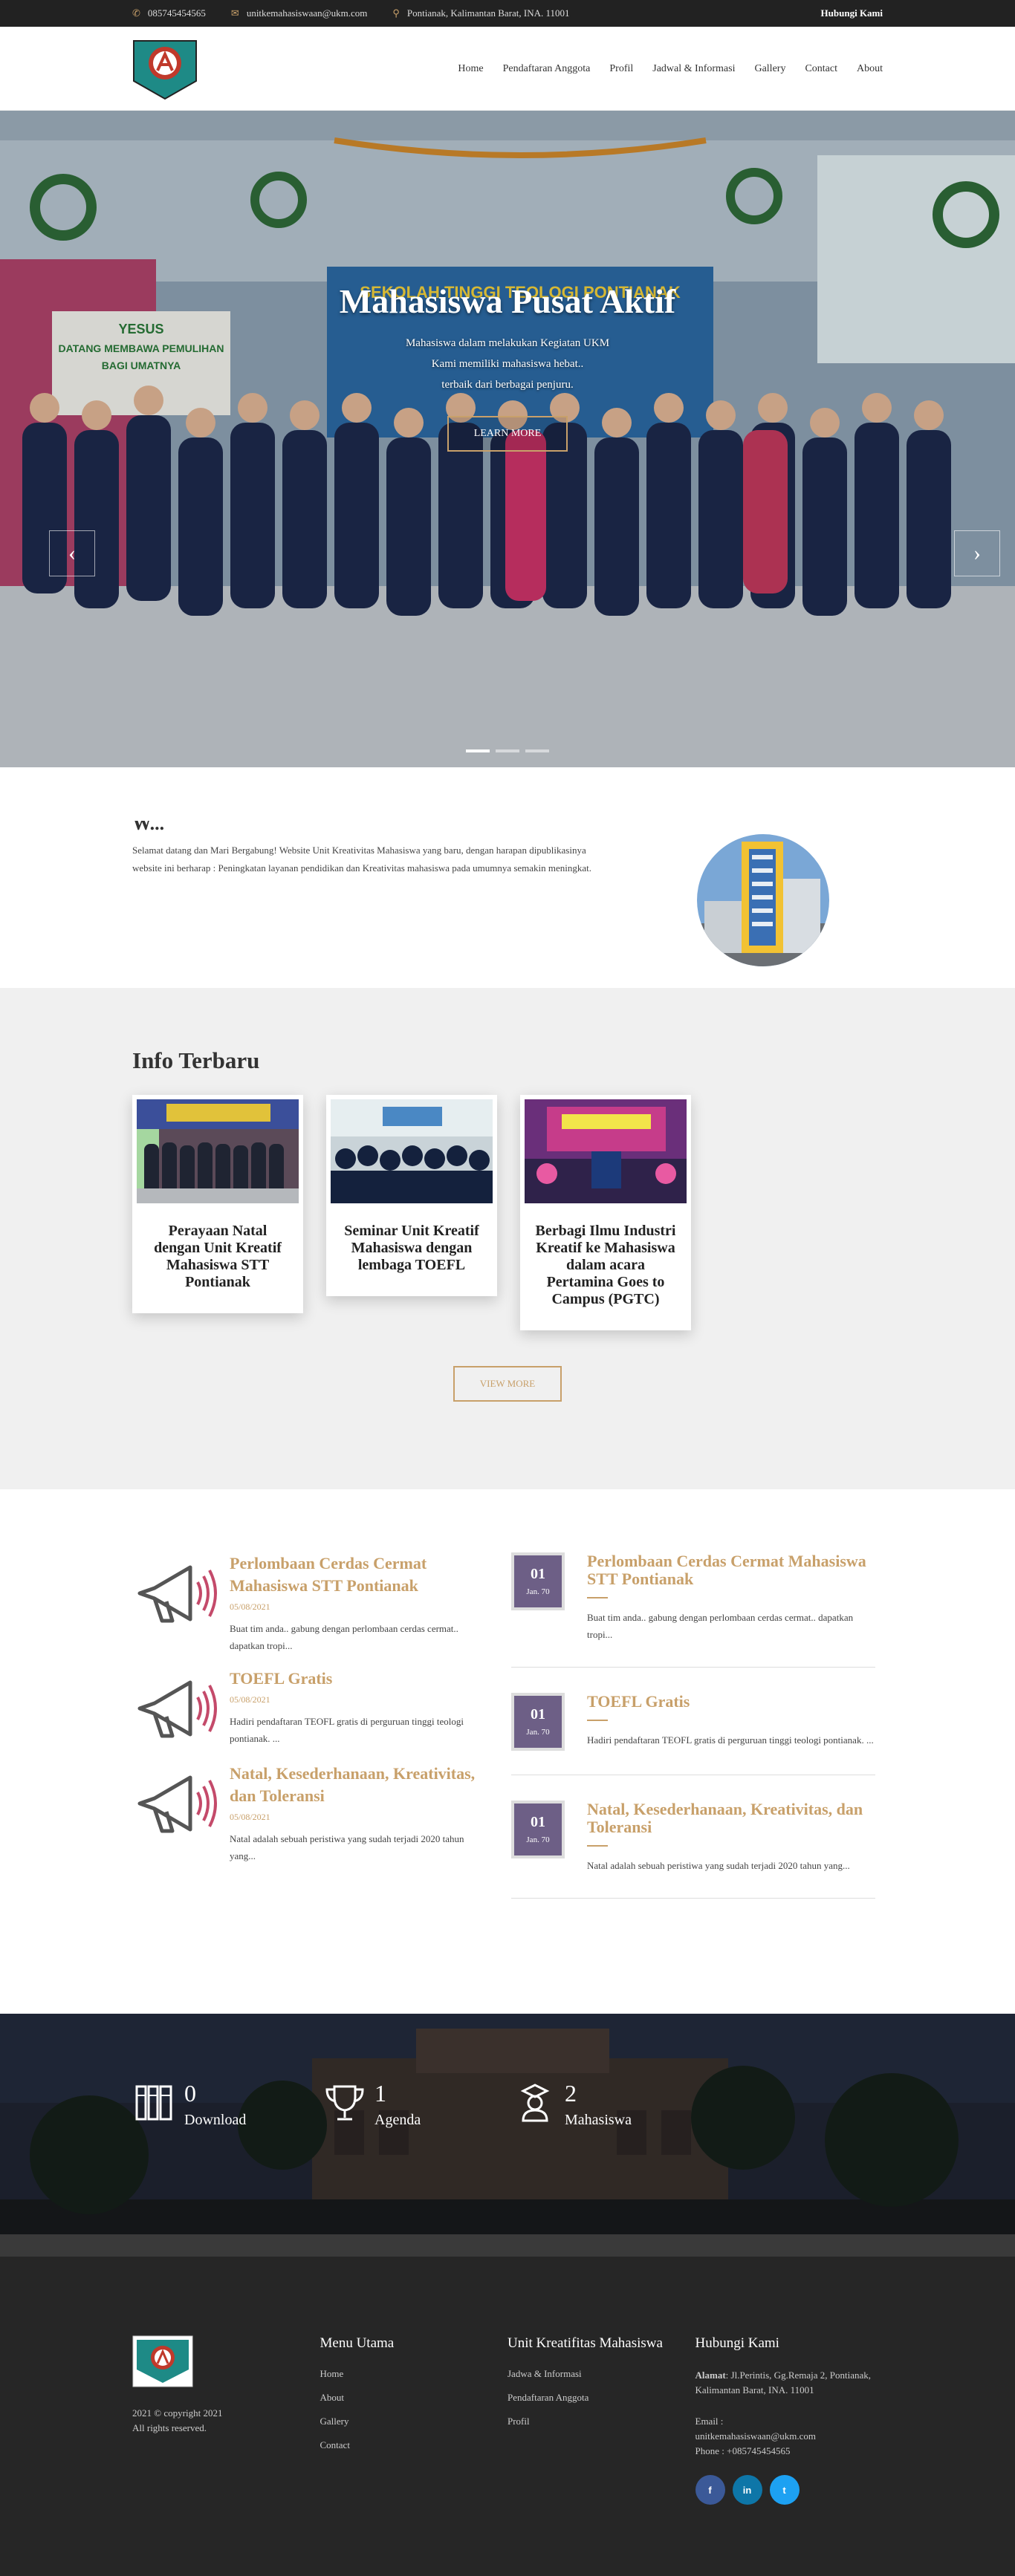 The width and height of the screenshot is (1015, 2576). What do you see at coordinates (547, 69) in the screenshot?
I see `nav-pendaftaran-anggota: Pendaftaran Anggota` at bounding box center [547, 69].